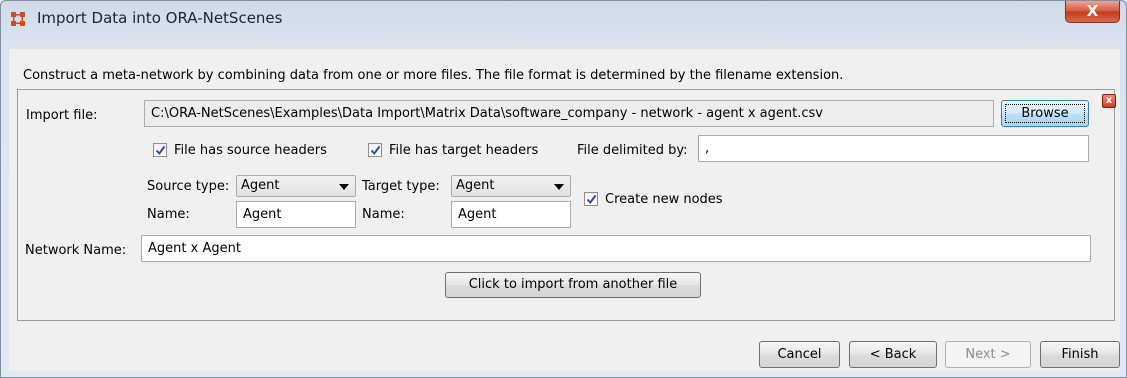  I want to click on close-button: X, so click(1092, 12).